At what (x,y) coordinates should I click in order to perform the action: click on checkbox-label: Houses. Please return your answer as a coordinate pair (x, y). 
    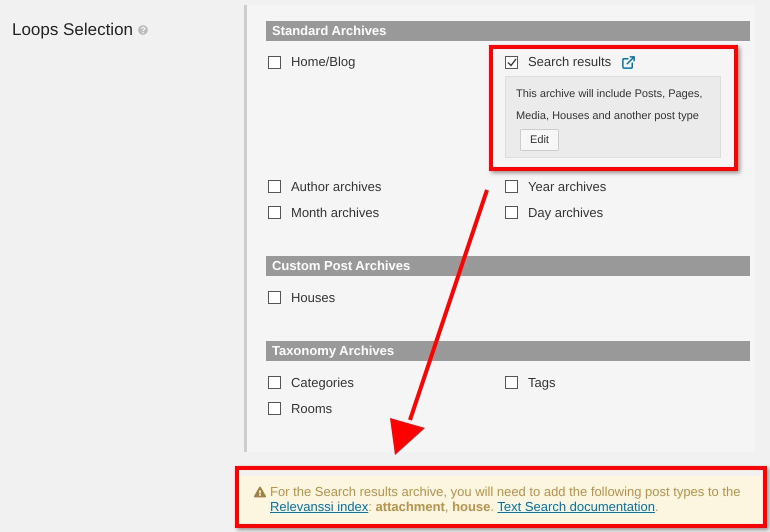
    Looking at the image, I should click on (313, 297).